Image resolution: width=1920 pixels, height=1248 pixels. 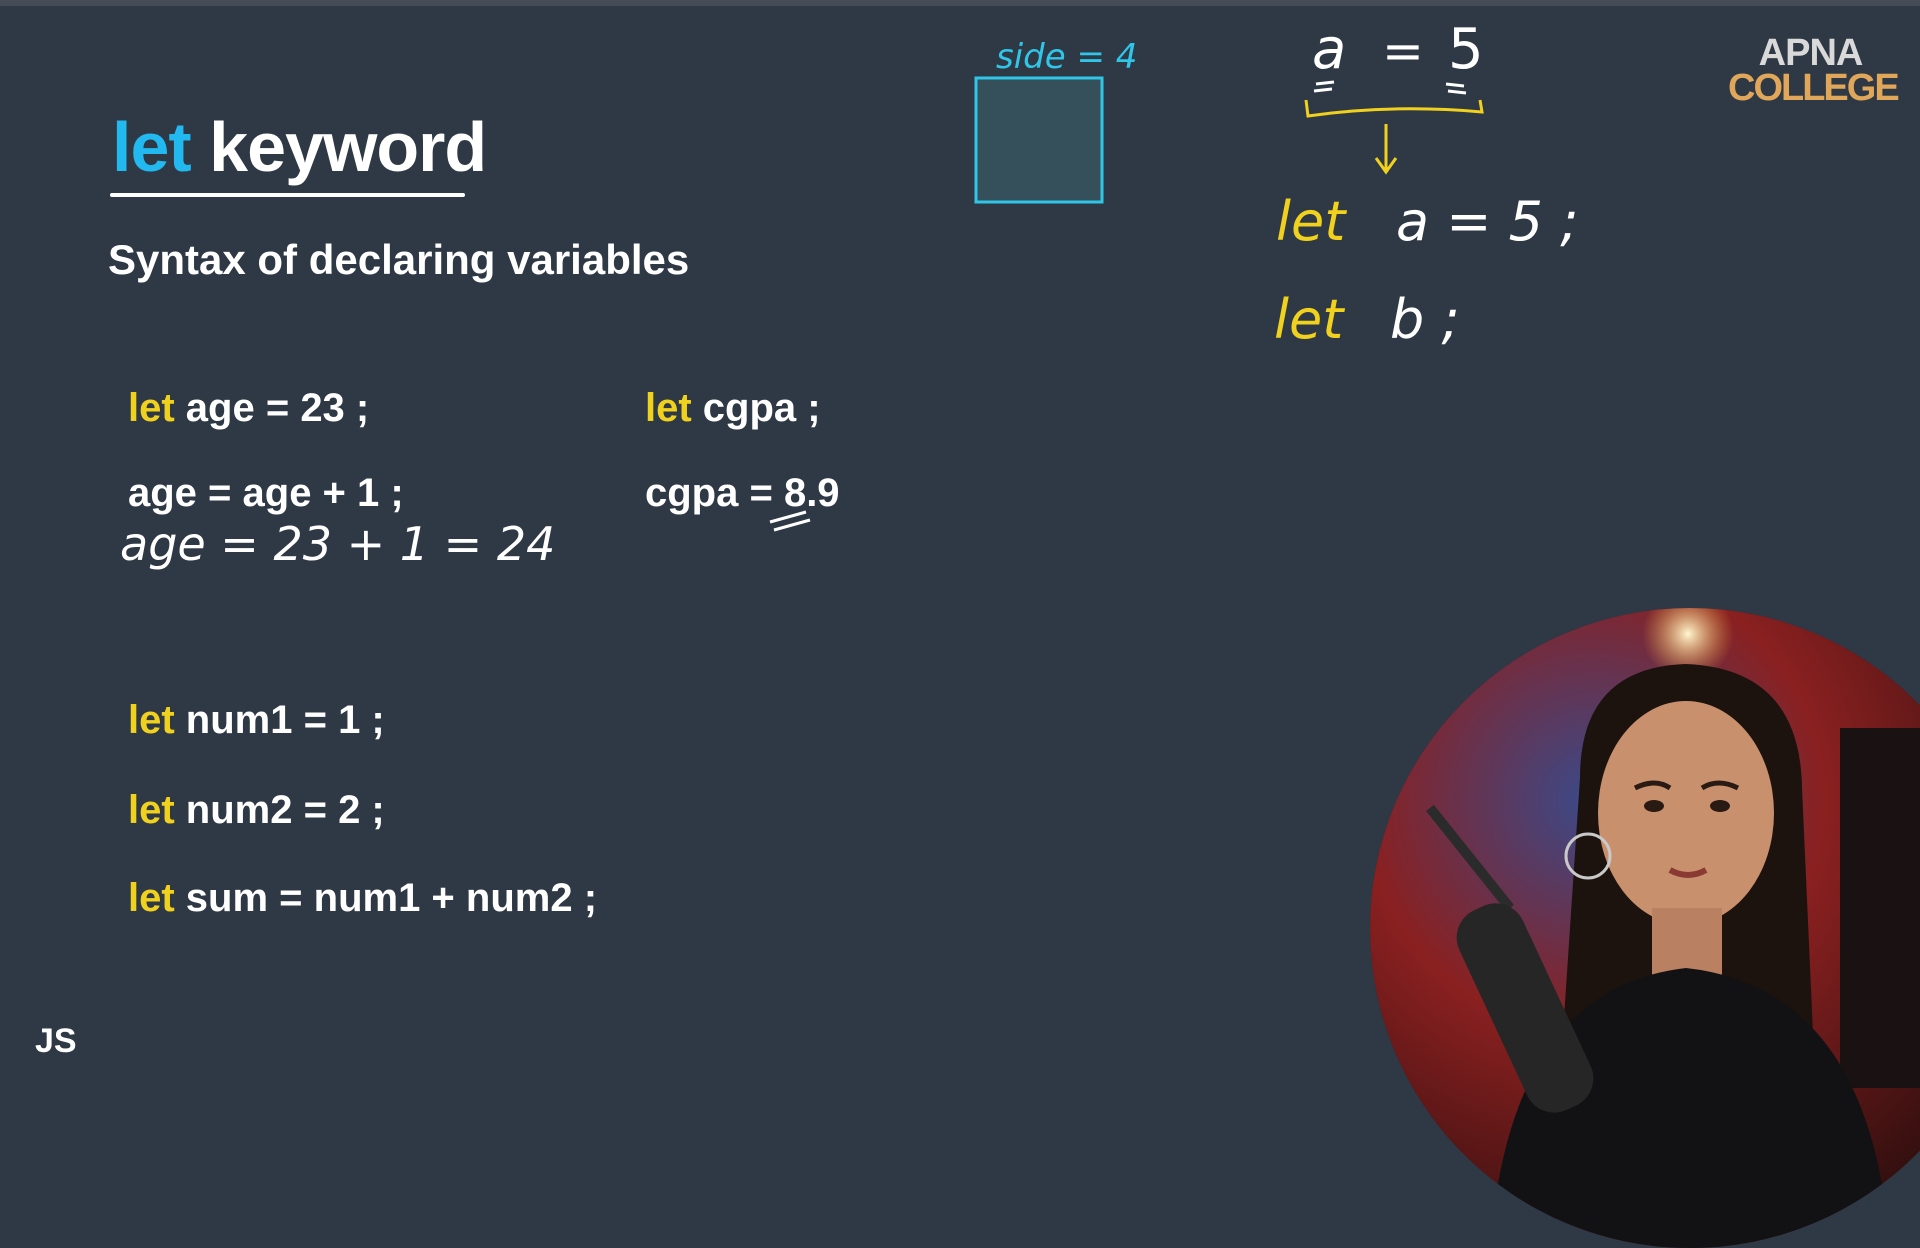 I want to click on let-b-text: b ;, so click(x=1425, y=319).